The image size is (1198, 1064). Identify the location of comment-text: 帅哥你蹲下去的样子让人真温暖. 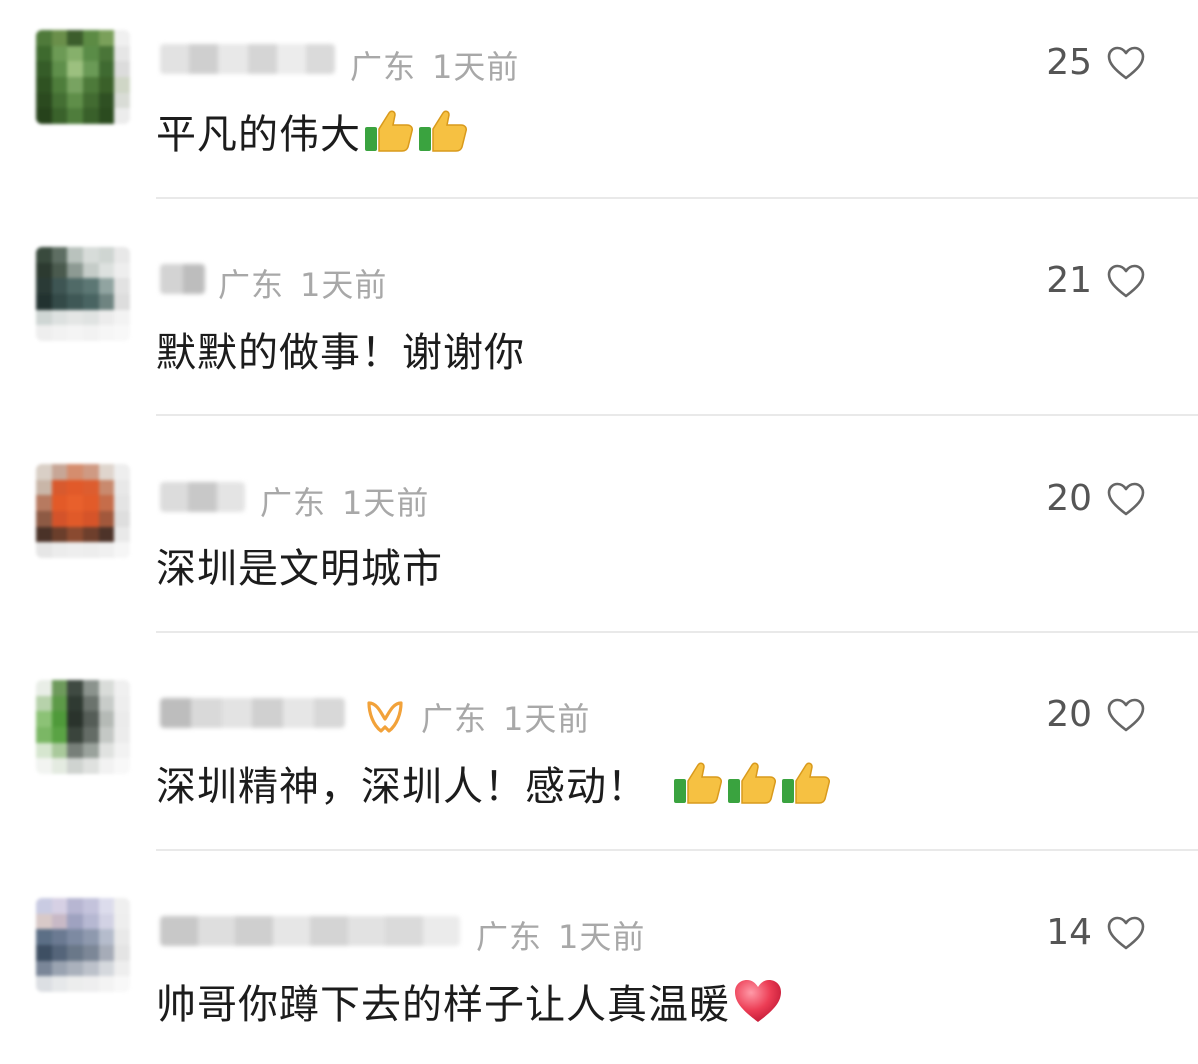
(470, 1001).